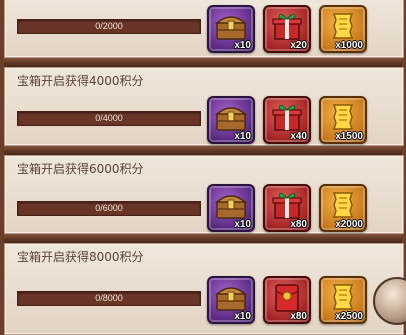  Describe the element at coordinates (80, 169) in the screenshot. I see `reward-title: 宝箱开启获得6000积分` at that location.